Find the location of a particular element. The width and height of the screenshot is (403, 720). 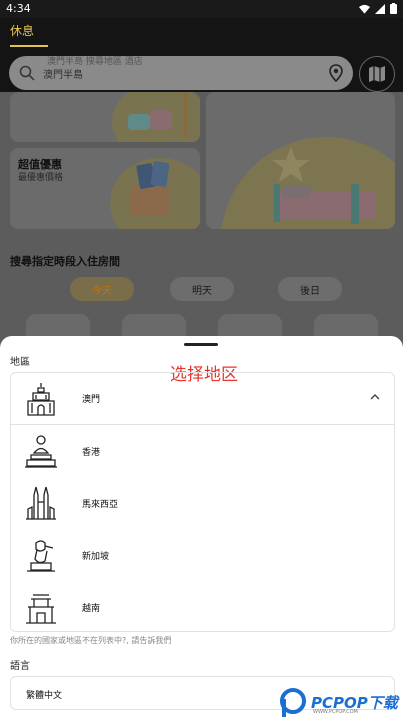

status-icons is located at coordinates (378, 8).